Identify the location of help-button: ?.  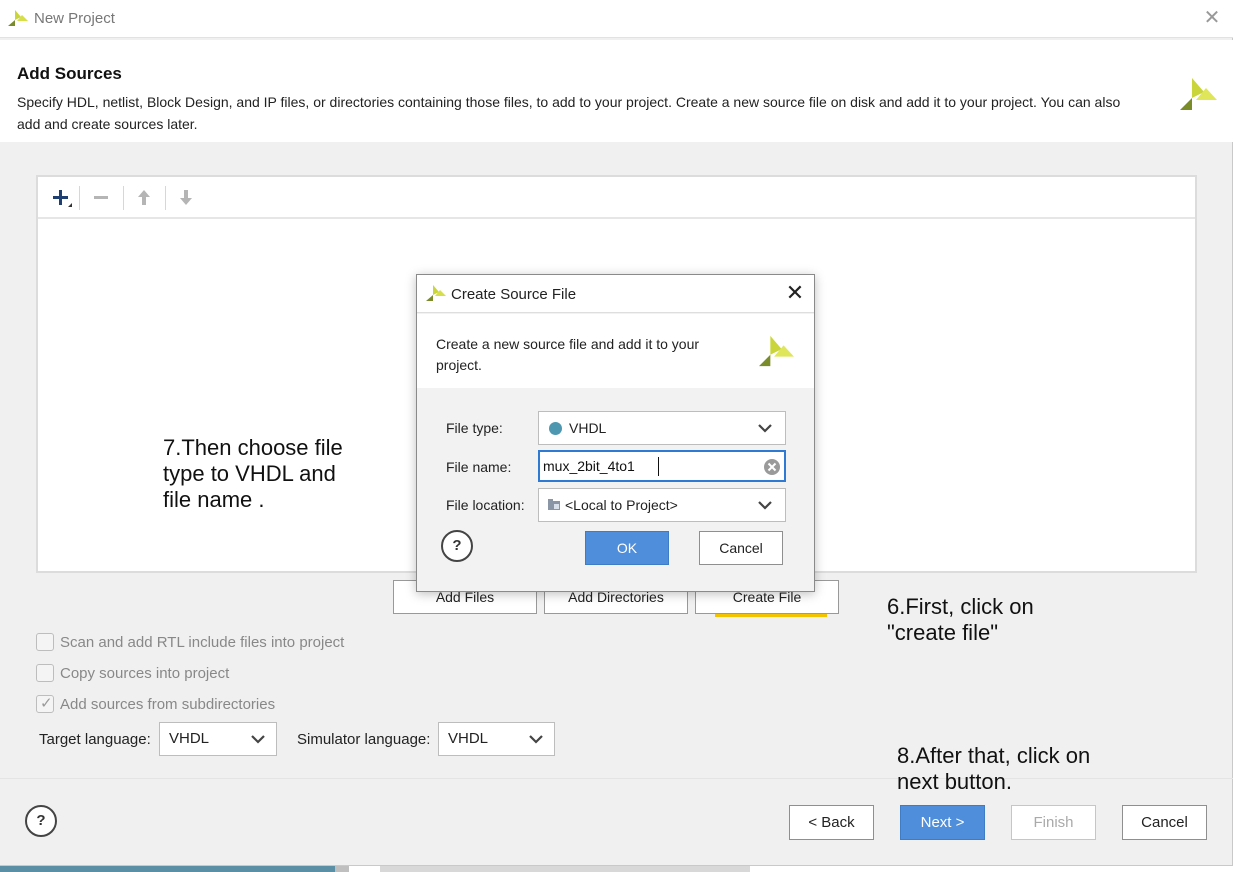
(41, 821).